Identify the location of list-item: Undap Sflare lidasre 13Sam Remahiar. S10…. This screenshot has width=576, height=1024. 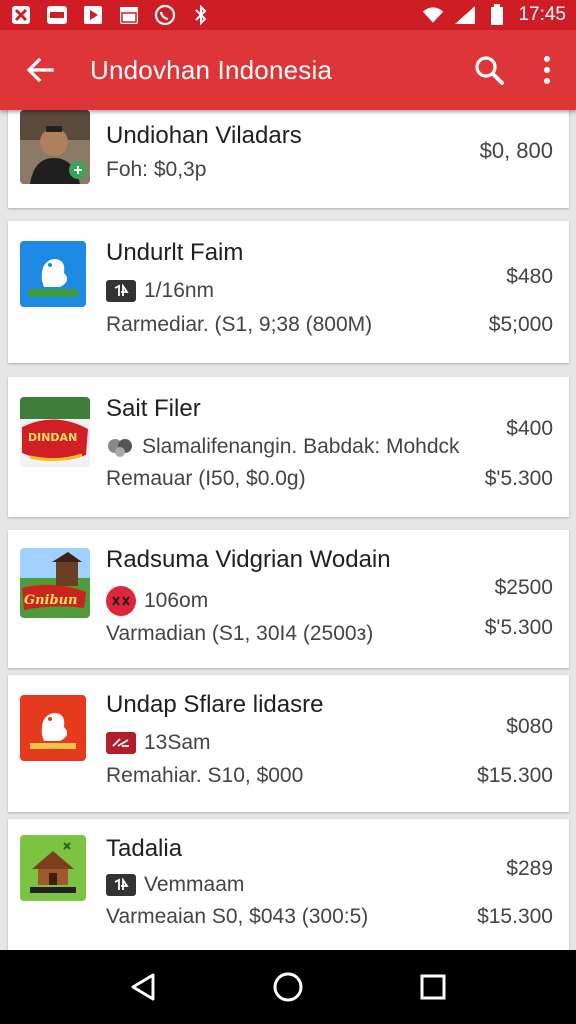
(288, 743).